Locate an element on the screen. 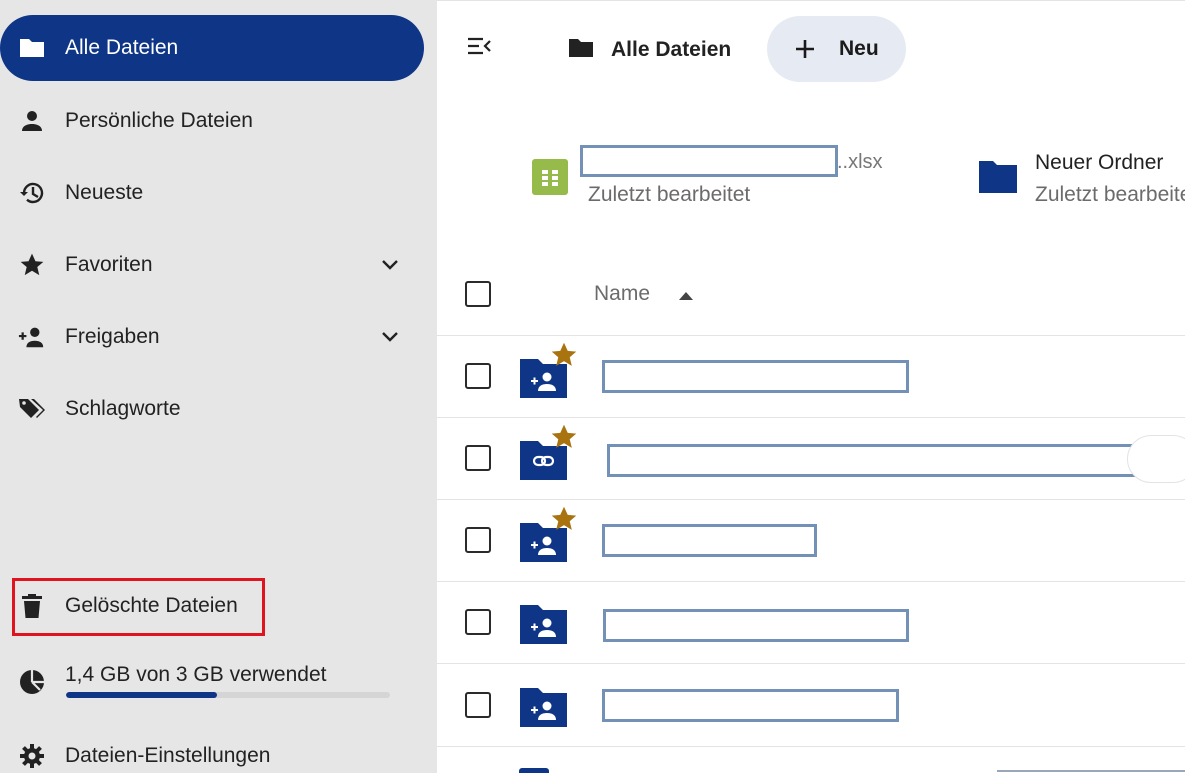 This screenshot has width=1185, height=773. person-add-icon is located at coordinates (32, 337).